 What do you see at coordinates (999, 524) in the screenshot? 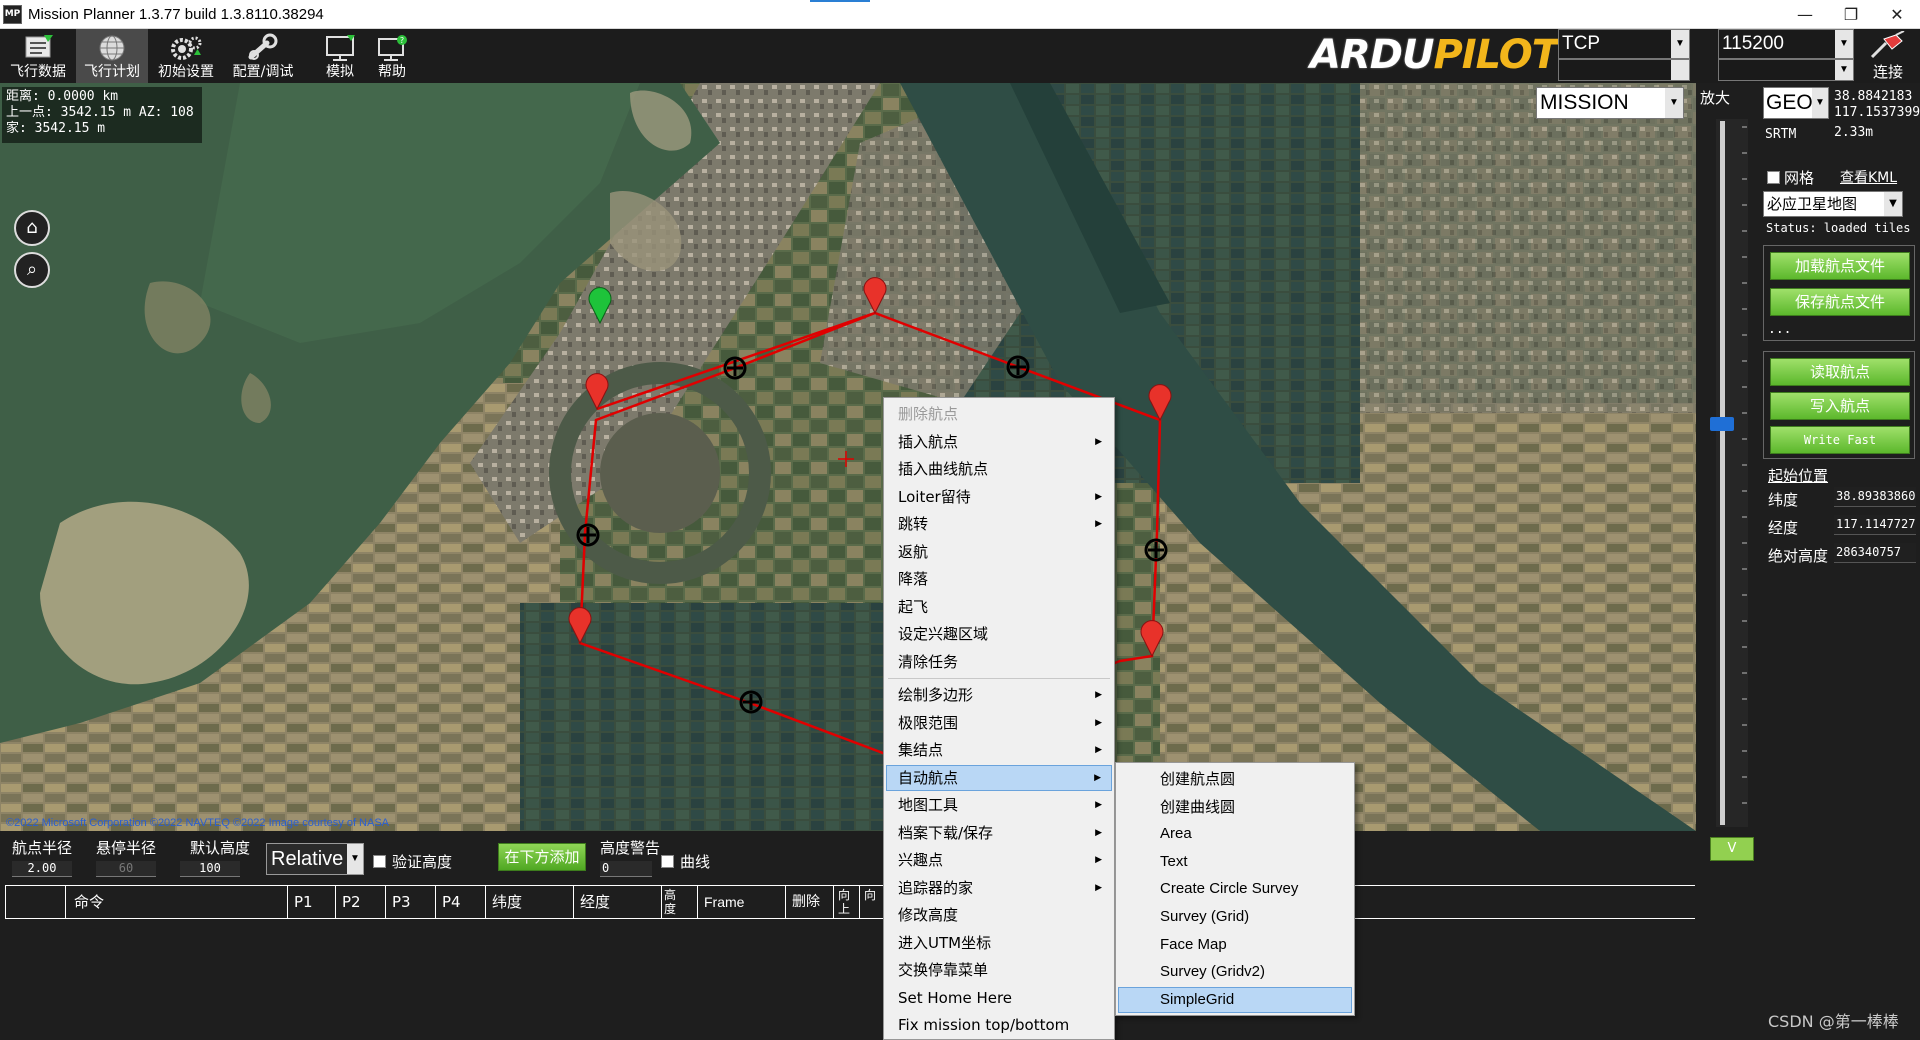
I see `context-menu-item: 跳转 ▶` at bounding box center [999, 524].